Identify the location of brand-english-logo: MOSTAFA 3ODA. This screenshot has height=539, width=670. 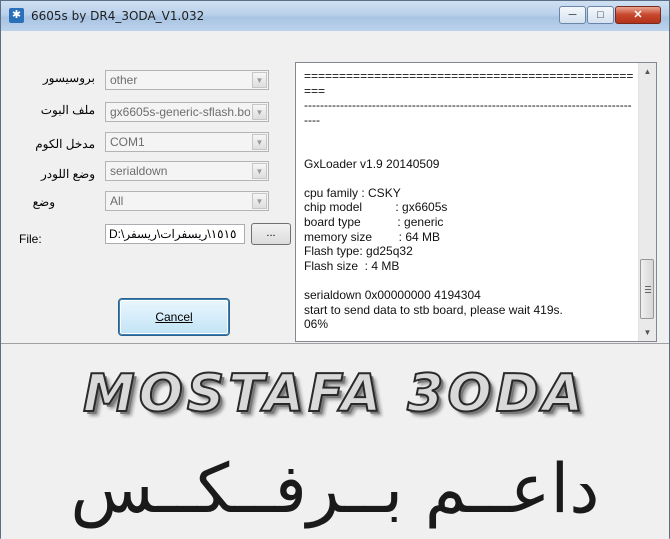
(335, 394).